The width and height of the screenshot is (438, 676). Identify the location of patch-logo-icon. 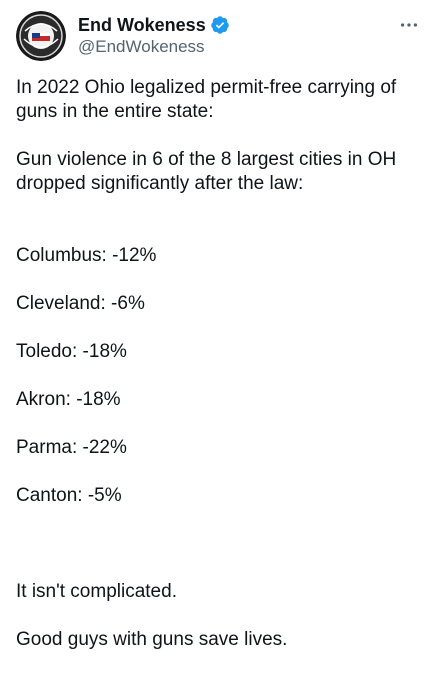
(41, 36).